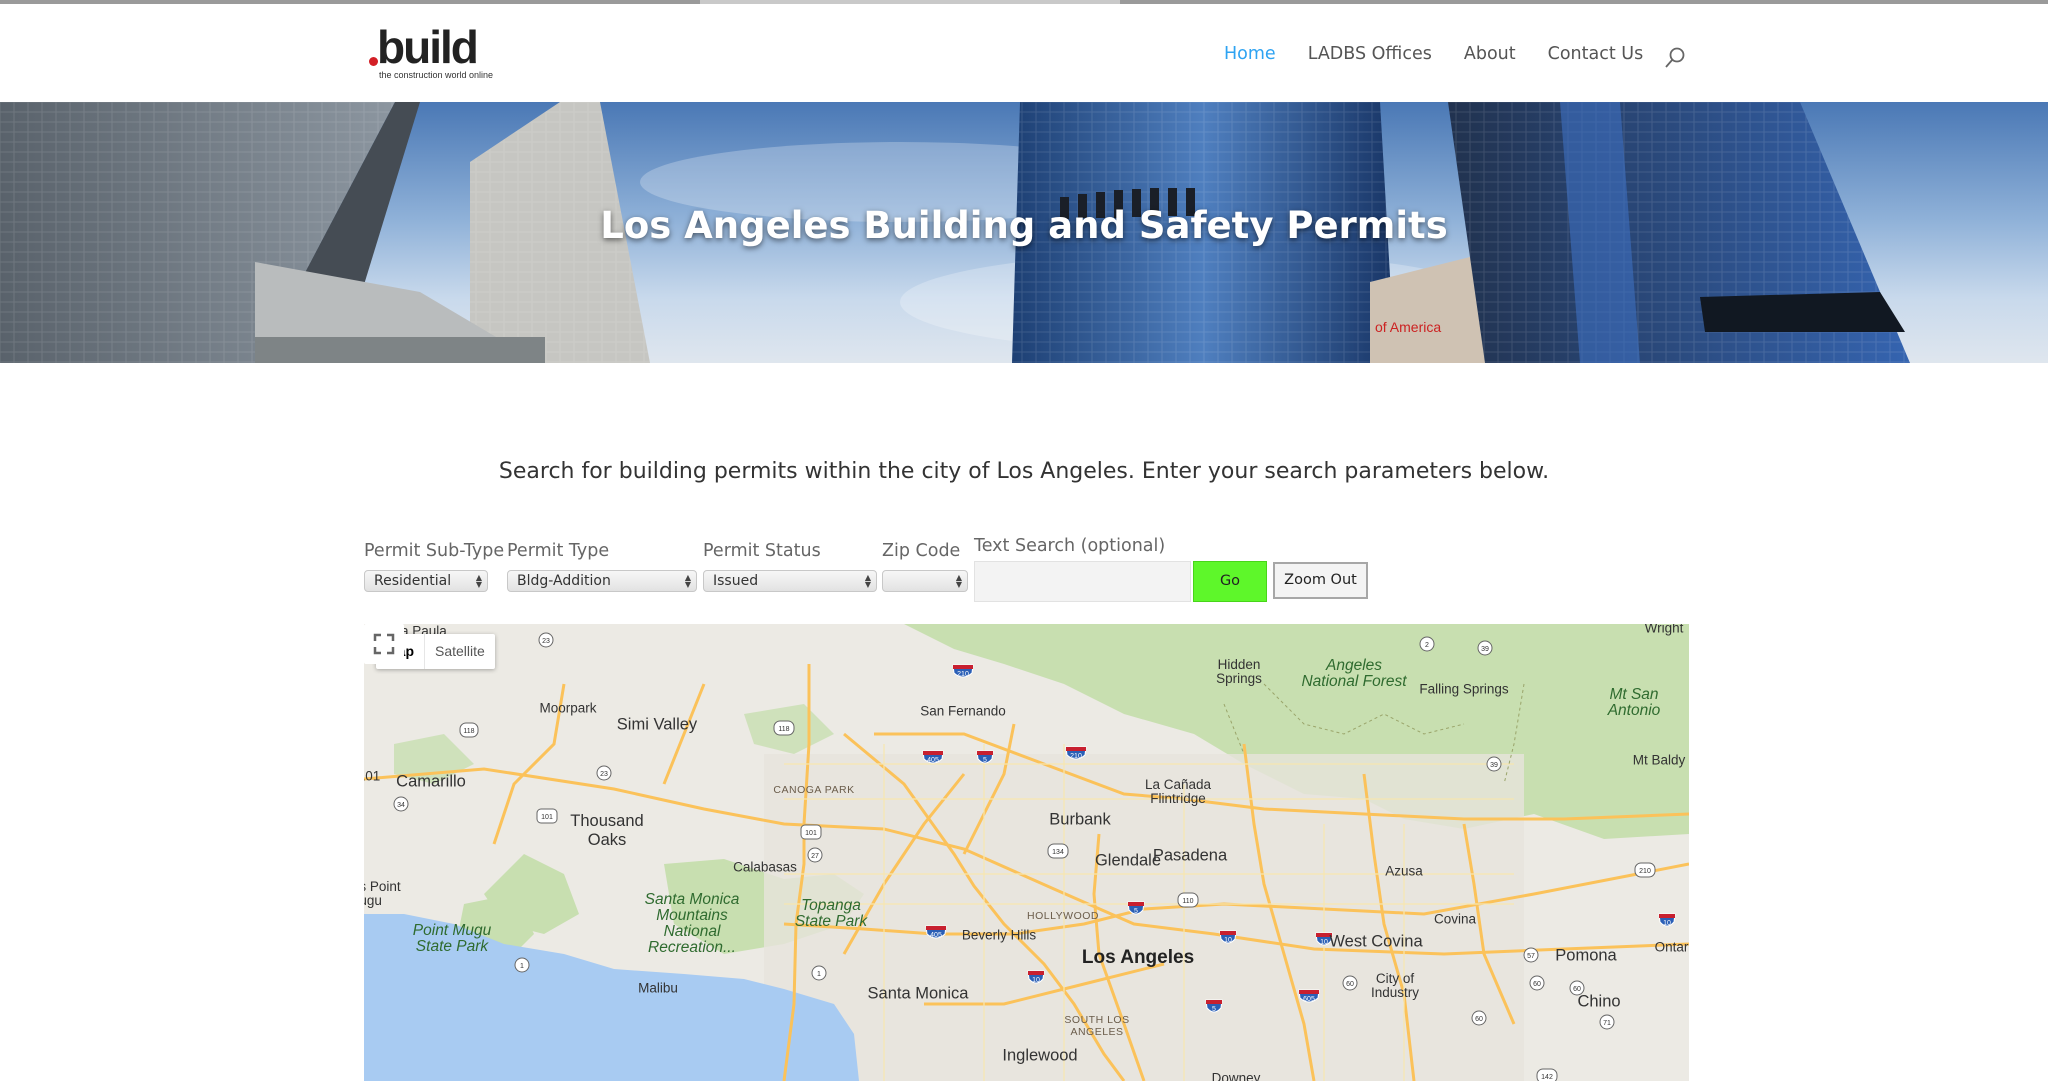  What do you see at coordinates (1547, 1077) in the screenshot?
I see `svg-text: 142` at bounding box center [1547, 1077].